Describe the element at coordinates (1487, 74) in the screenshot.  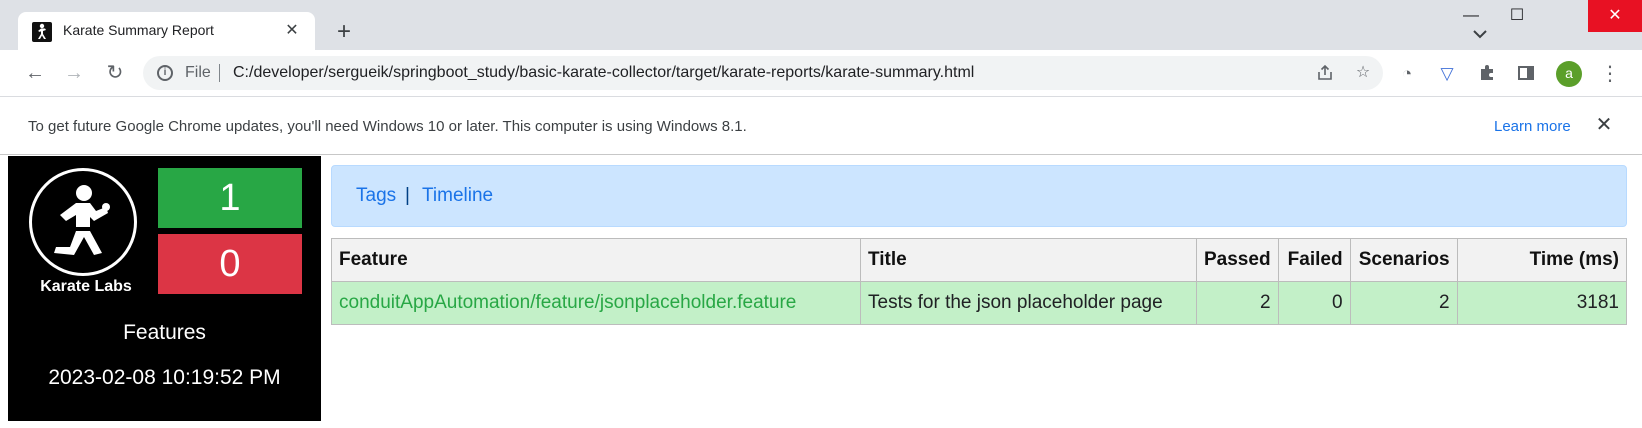
I see `extensions-puzzle-icon` at that location.